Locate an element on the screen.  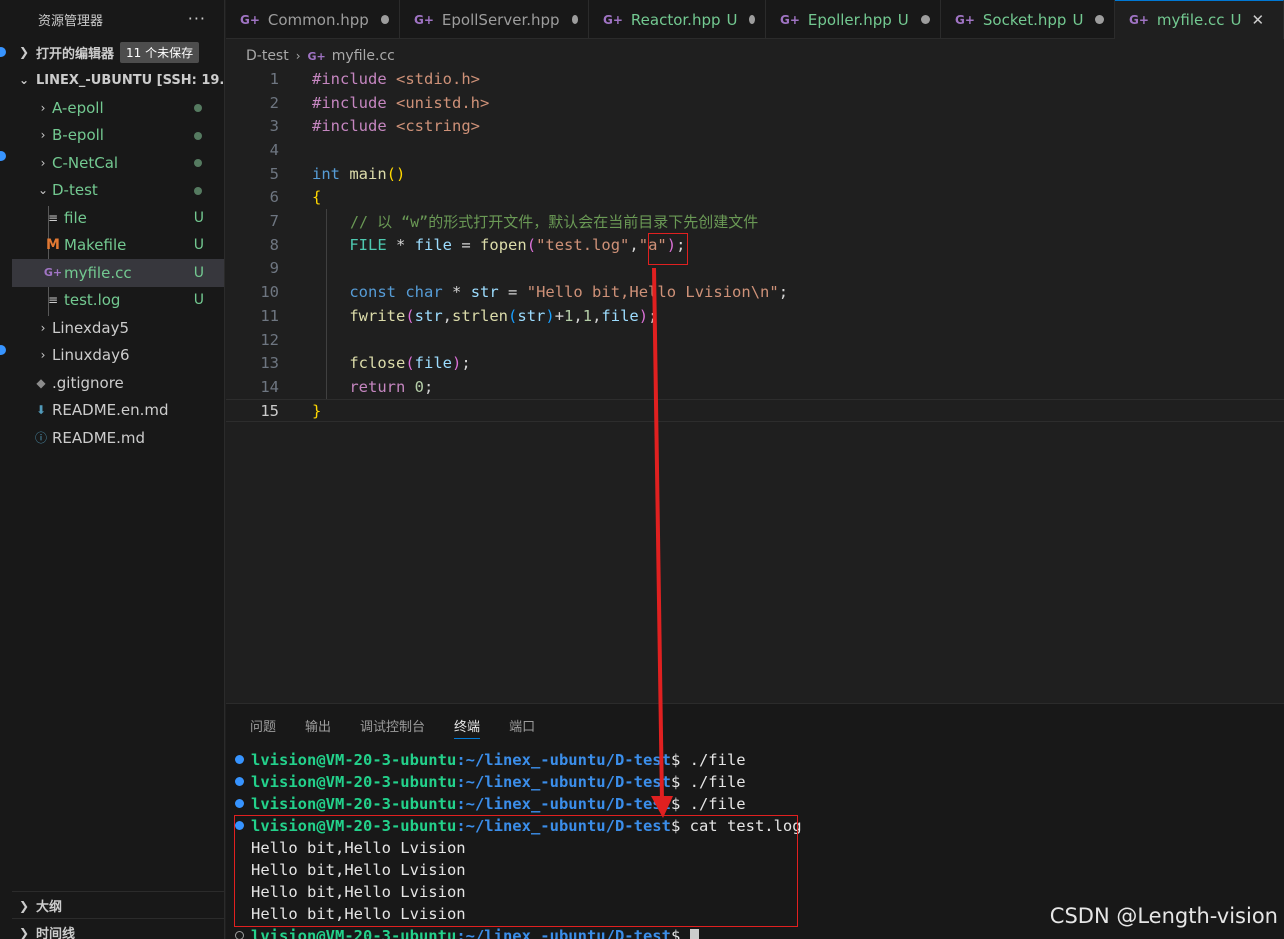
line-number: 14 is located at coordinates (269, 386).